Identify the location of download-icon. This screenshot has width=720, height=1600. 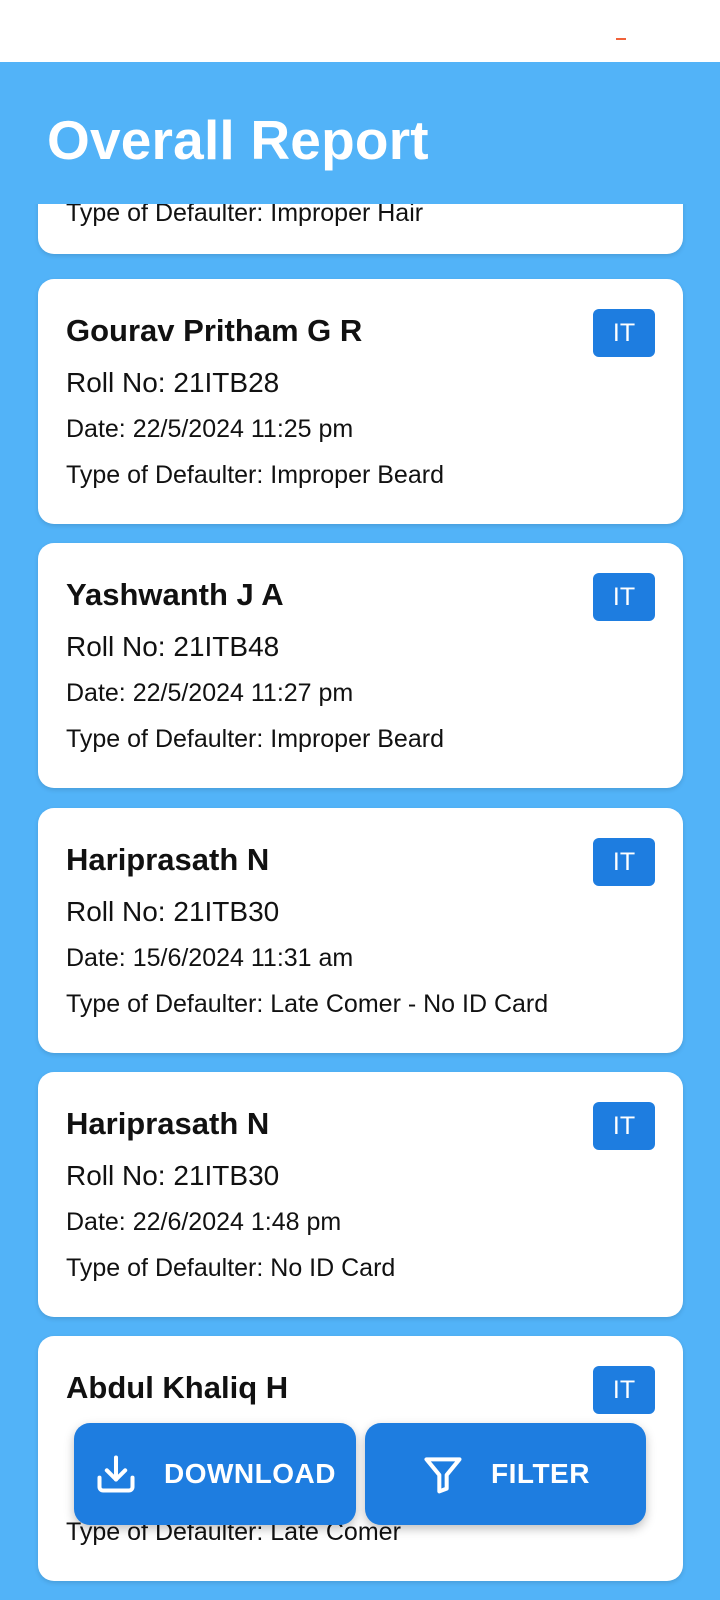
(116, 1474).